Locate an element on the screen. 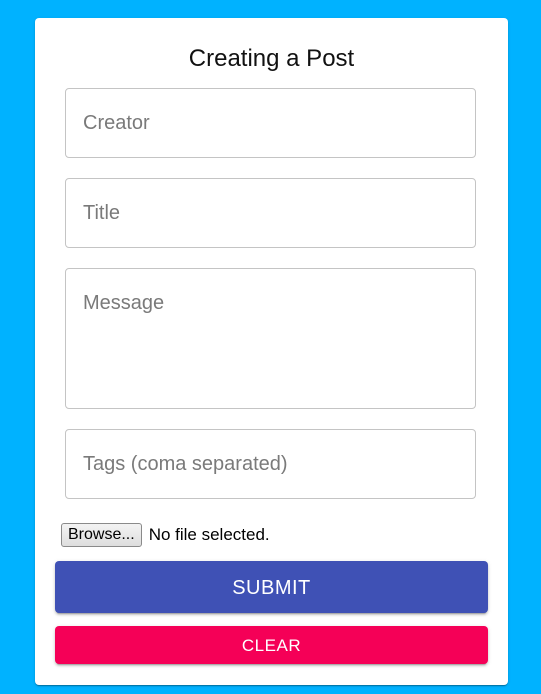  tags-input is located at coordinates (270, 464).